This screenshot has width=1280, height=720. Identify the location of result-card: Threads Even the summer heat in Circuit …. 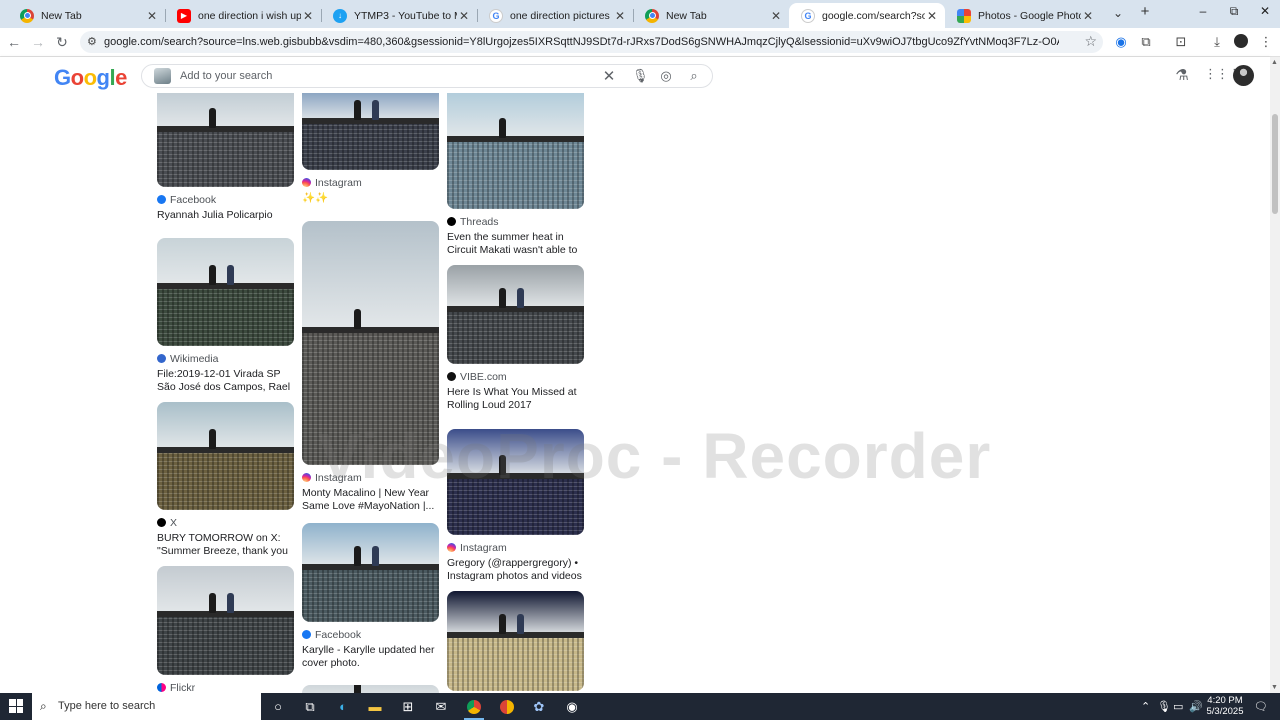
(515, 175).